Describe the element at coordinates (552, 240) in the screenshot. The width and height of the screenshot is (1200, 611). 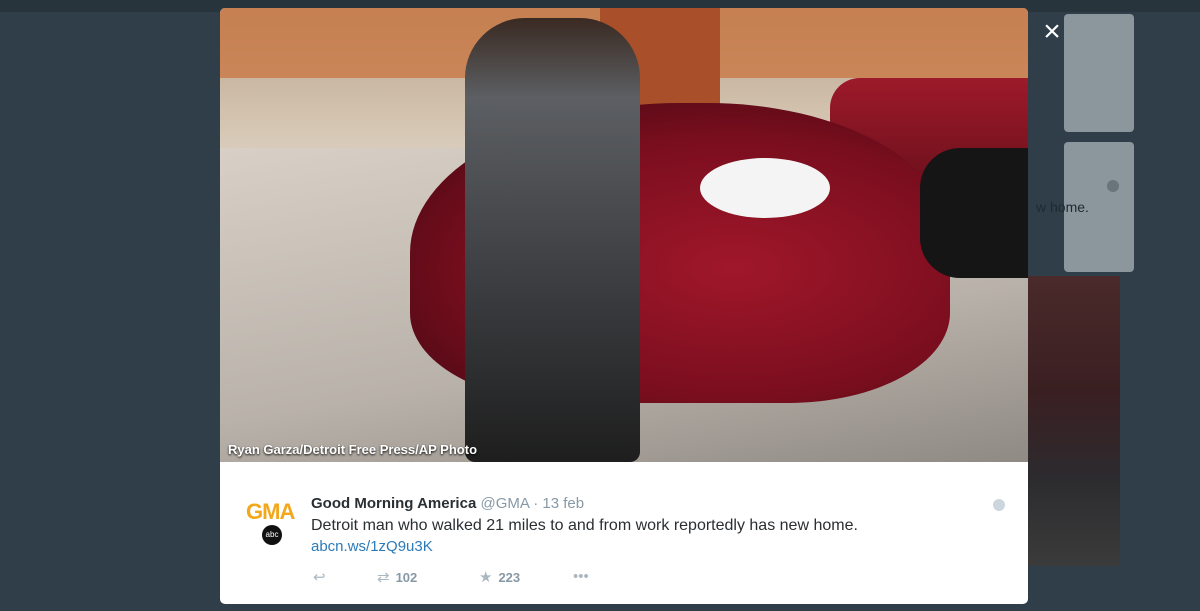
I see `photo-man` at that location.